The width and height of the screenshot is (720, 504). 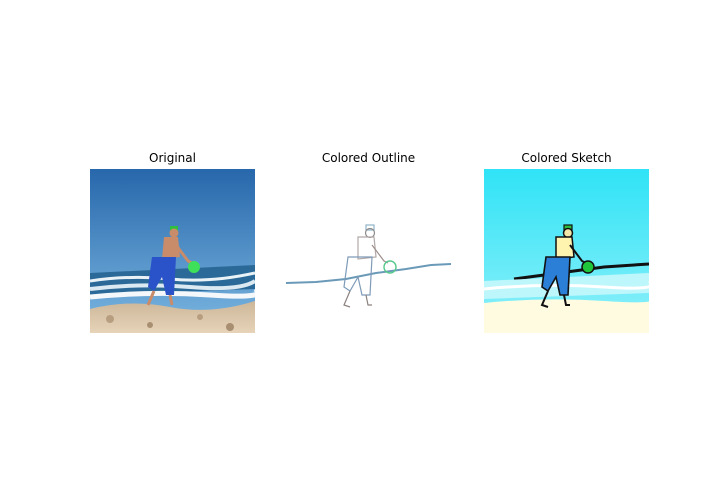 What do you see at coordinates (172, 251) in the screenshot?
I see `original-image` at bounding box center [172, 251].